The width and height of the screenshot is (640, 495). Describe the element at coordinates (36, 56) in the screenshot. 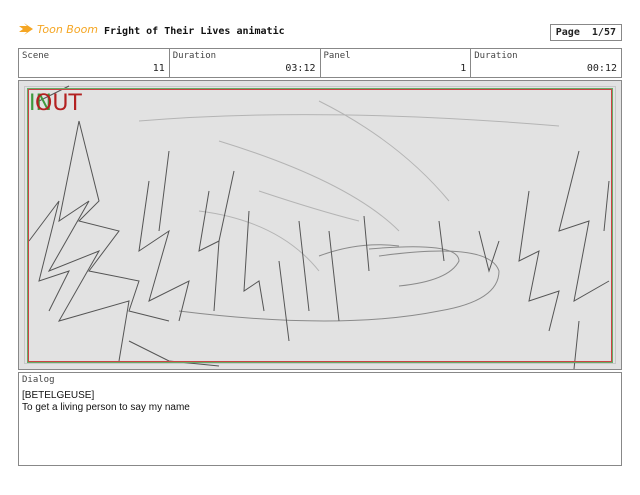

I see `scene-label: Scene` at that location.